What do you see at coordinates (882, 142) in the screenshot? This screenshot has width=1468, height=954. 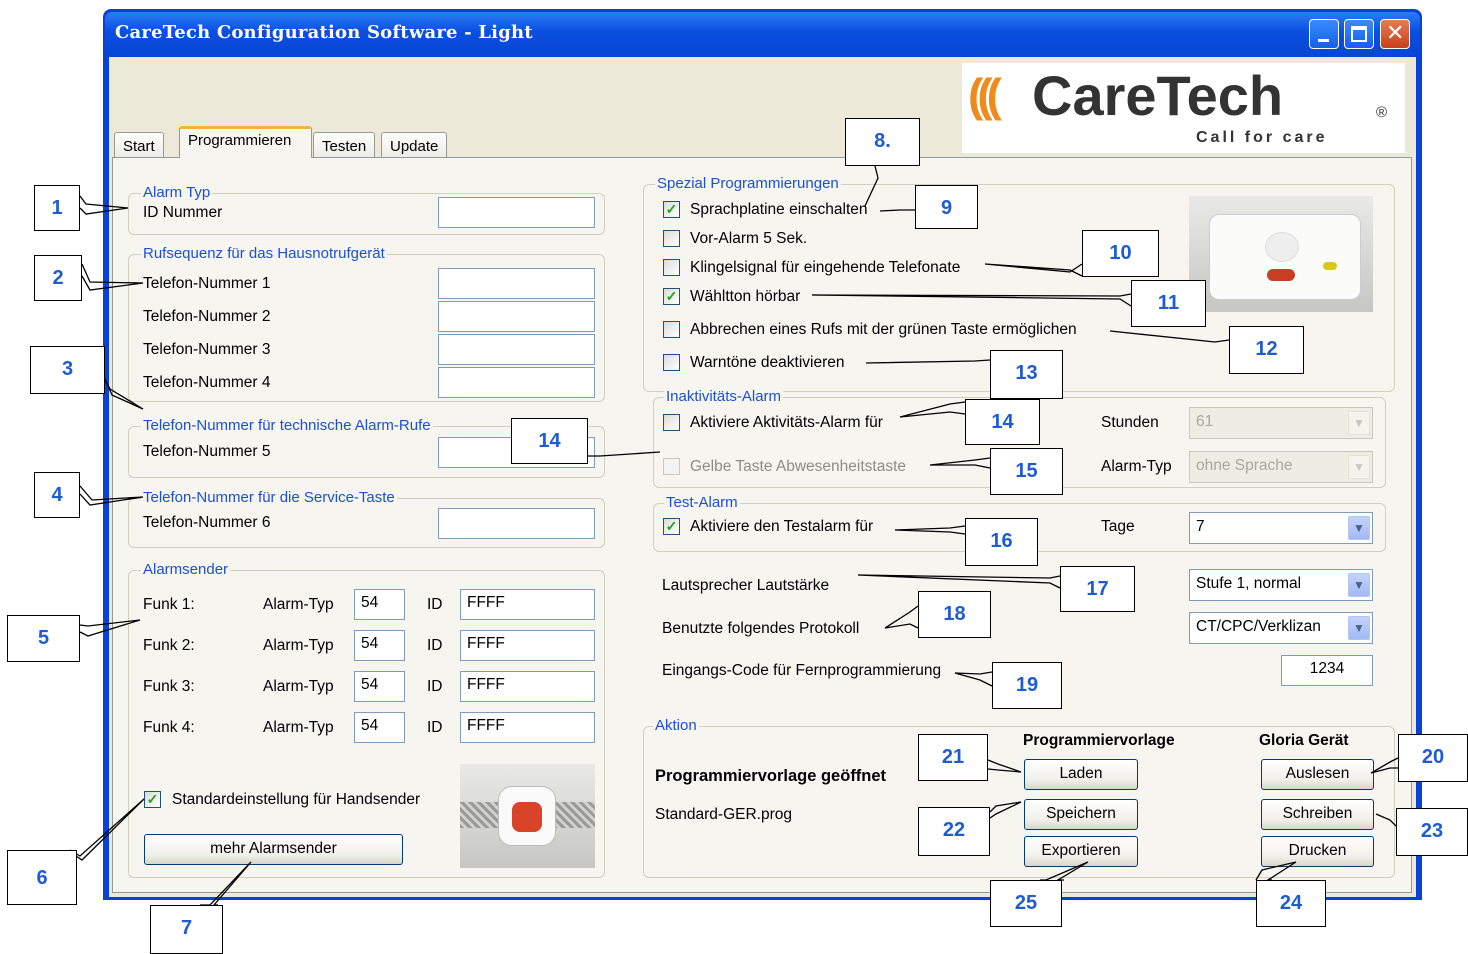 I see `callout-8: 8.` at bounding box center [882, 142].